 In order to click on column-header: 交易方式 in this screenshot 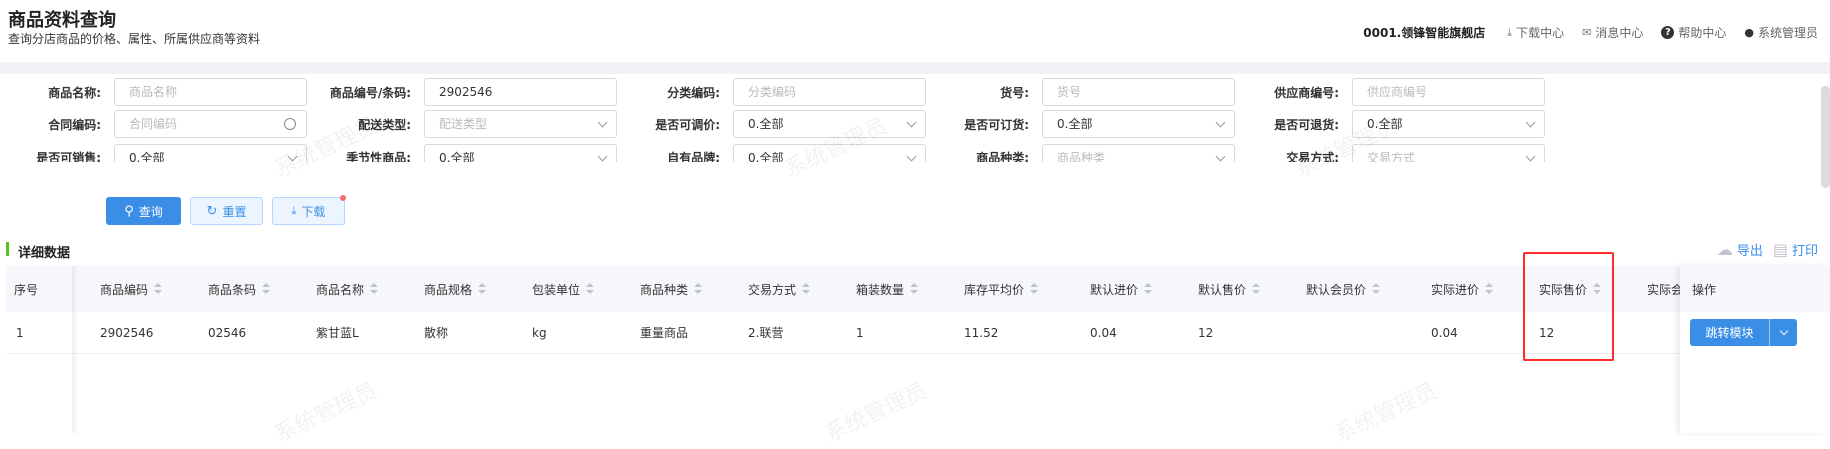, I will do `click(779, 289)`.